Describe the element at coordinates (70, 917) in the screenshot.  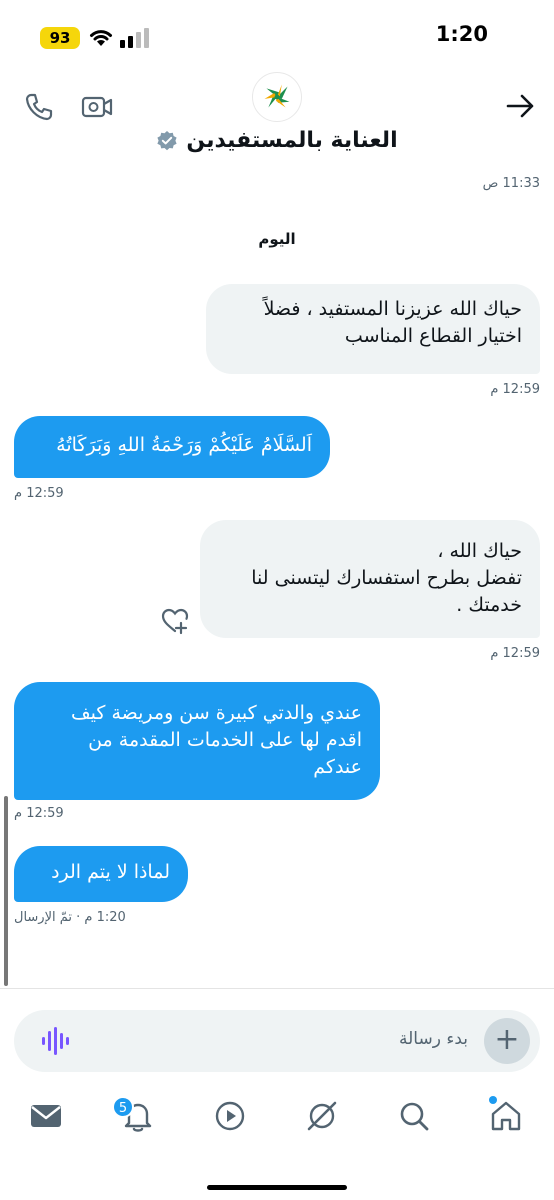
I see `message-status: 1:20 م · تمّ الإرسال` at that location.